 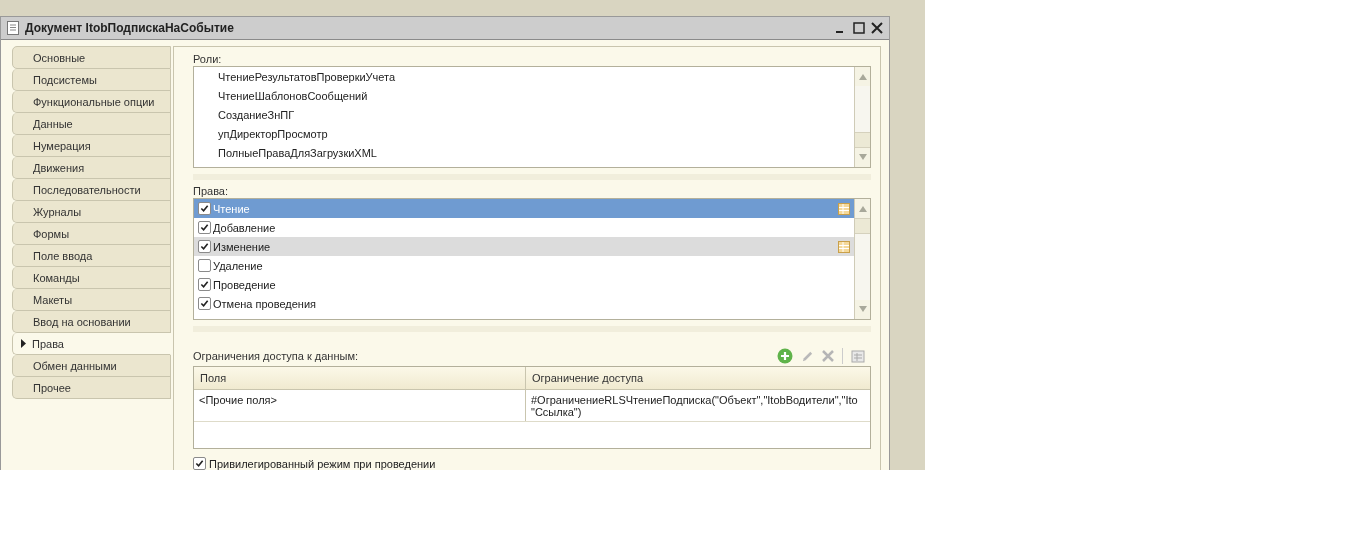 What do you see at coordinates (91, 102) in the screenshot?
I see `section-tab: Функциональные опции` at bounding box center [91, 102].